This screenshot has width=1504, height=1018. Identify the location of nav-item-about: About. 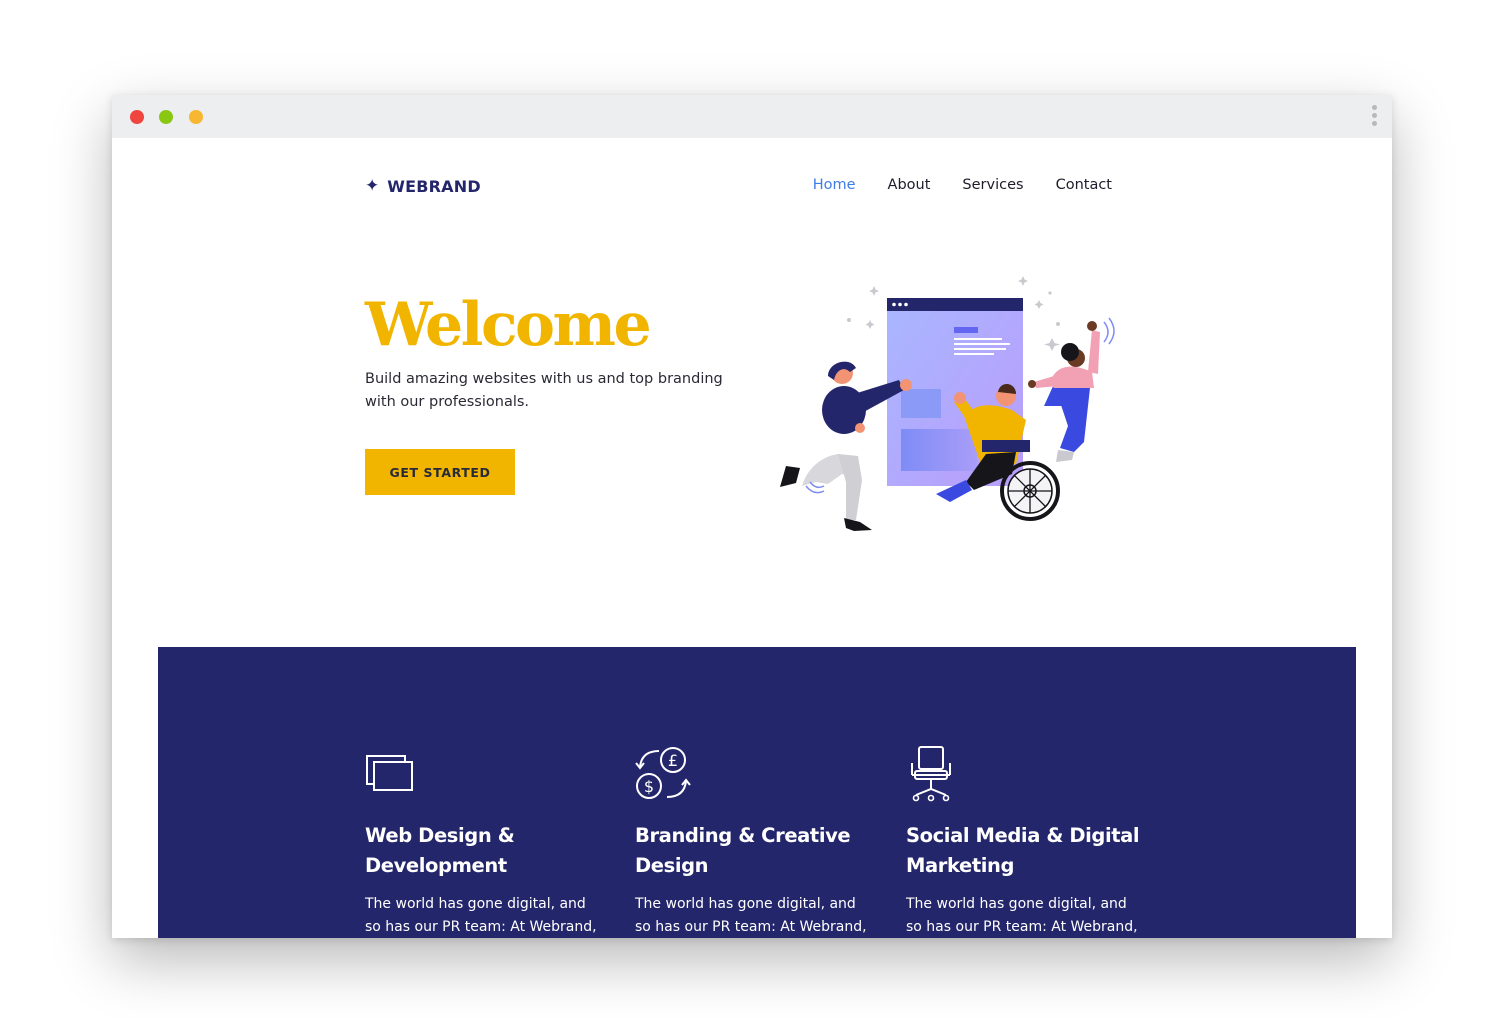
(909, 185).